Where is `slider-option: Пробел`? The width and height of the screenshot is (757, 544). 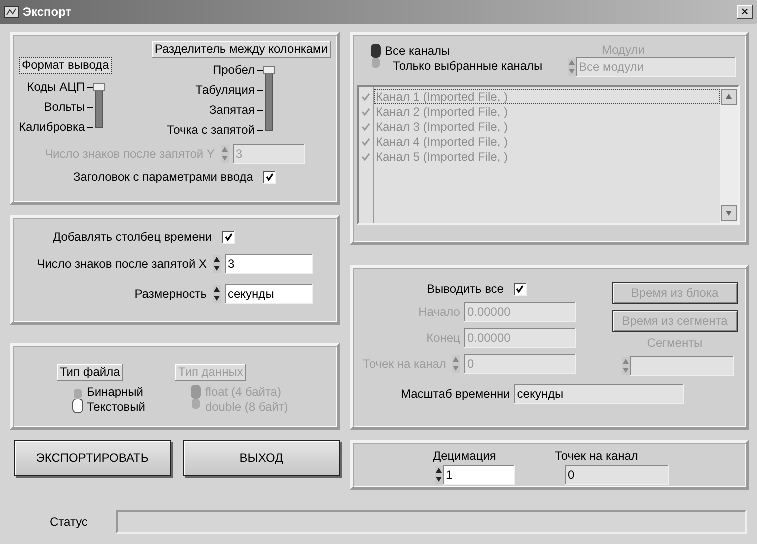 slider-option: Пробел is located at coordinates (234, 70).